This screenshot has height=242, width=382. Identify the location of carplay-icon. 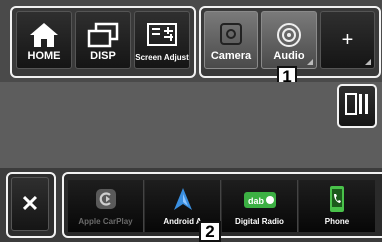
(105, 199).